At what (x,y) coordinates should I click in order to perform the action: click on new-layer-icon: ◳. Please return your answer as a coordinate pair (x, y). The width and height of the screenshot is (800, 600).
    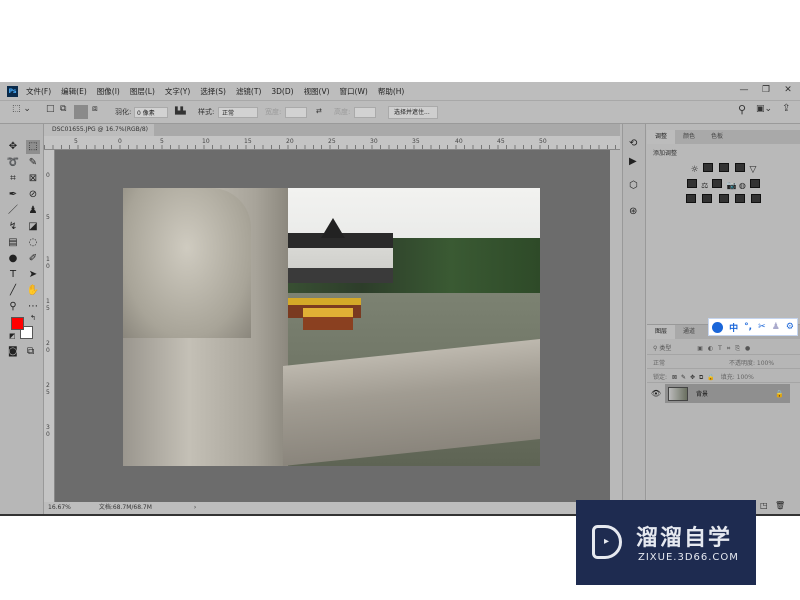
    Looking at the image, I should click on (764, 505).